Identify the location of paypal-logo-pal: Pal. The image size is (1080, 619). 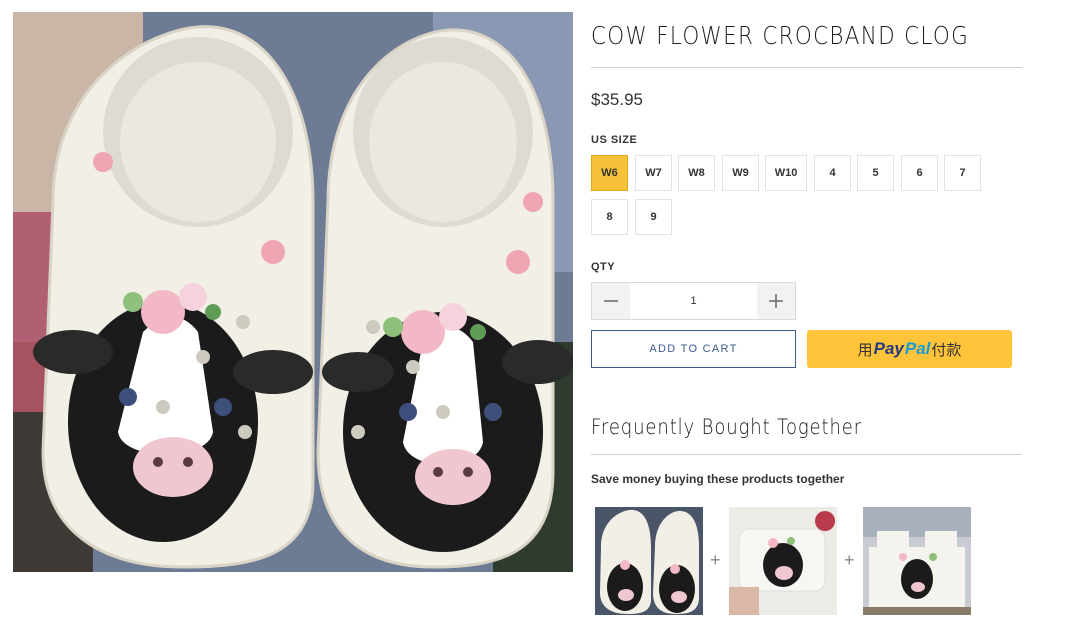
(917, 348).